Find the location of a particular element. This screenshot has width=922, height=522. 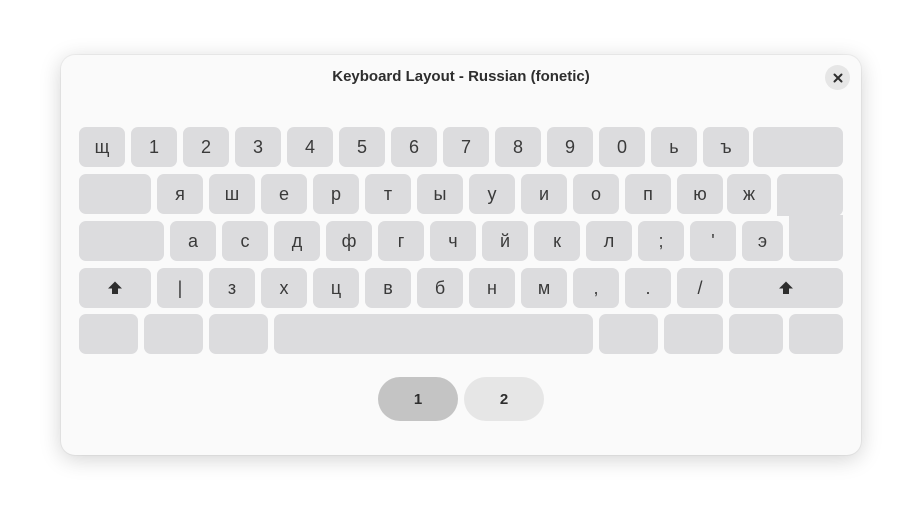

key: р is located at coordinates (336, 194).